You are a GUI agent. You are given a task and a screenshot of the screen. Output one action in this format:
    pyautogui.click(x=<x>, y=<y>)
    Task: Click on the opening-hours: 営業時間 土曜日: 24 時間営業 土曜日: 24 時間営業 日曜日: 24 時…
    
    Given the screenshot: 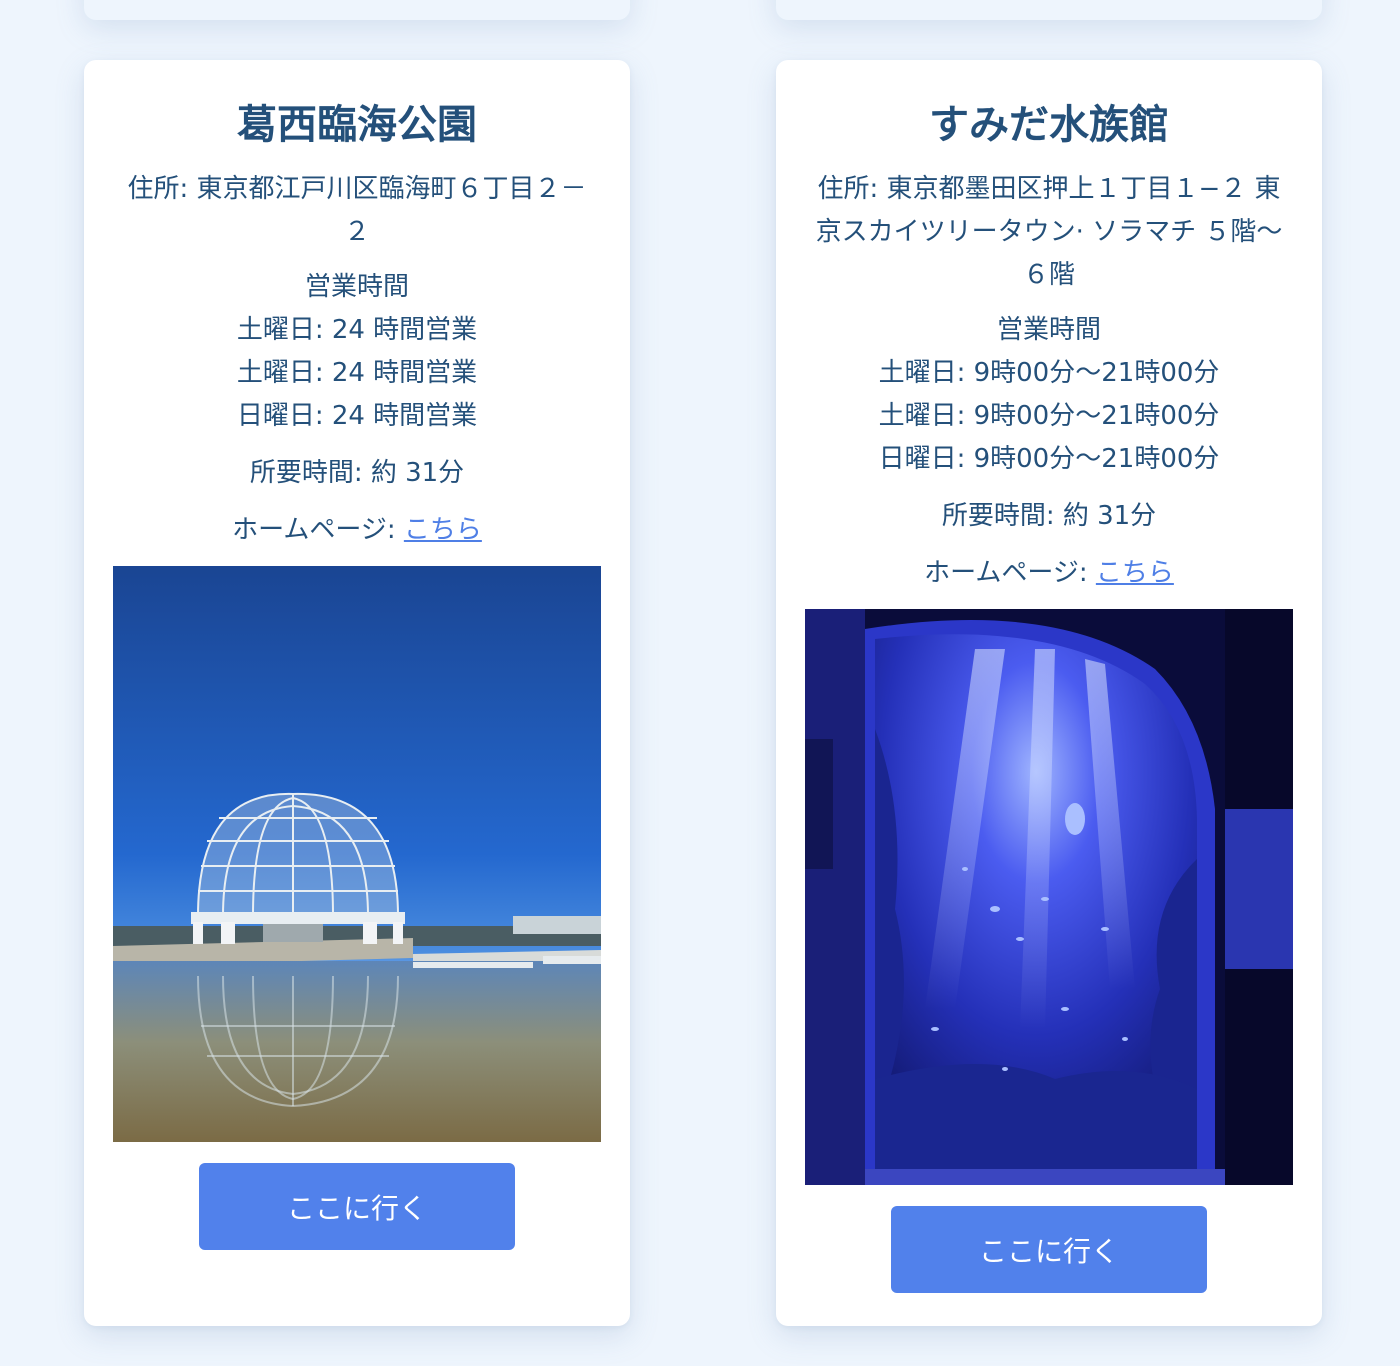 What is the action you would take?
    pyautogui.click(x=357, y=352)
    